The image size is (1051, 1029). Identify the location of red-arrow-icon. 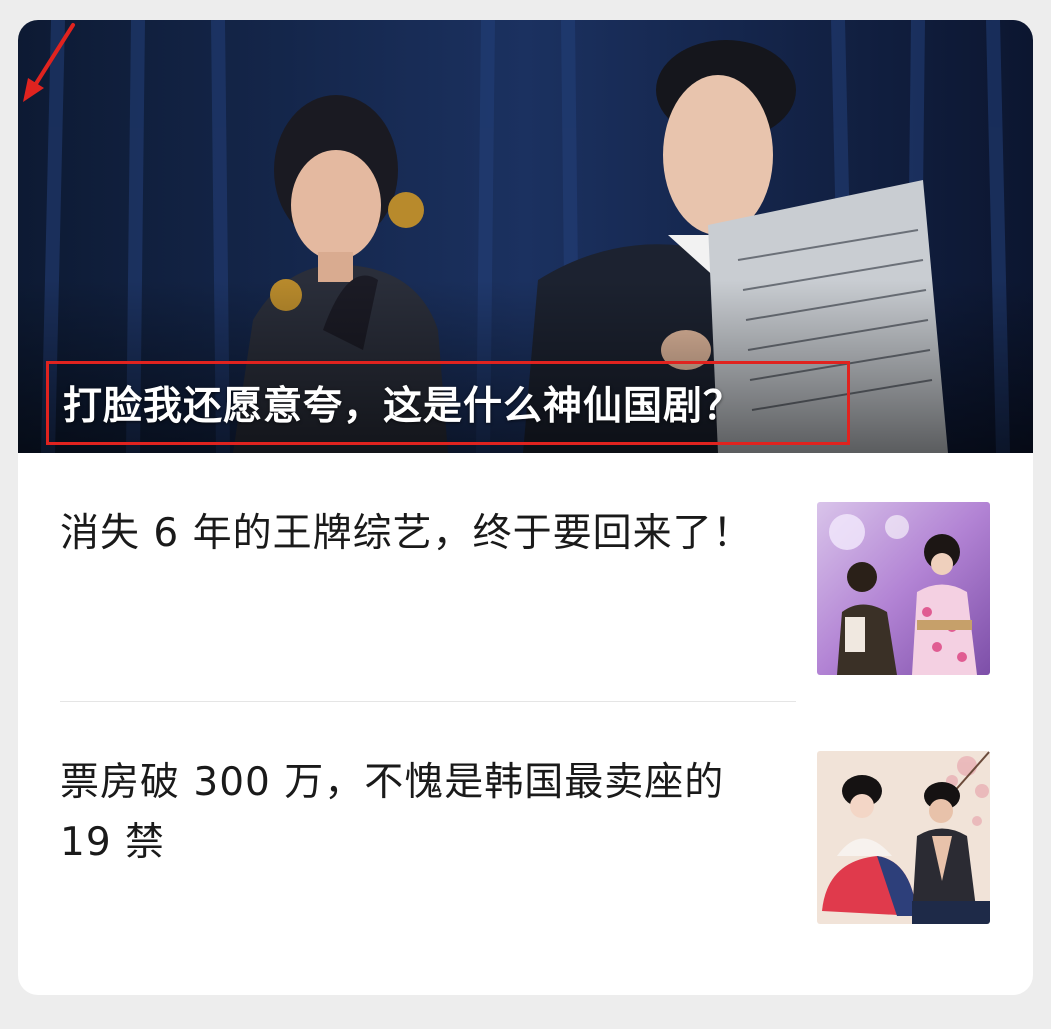
(49, 62).